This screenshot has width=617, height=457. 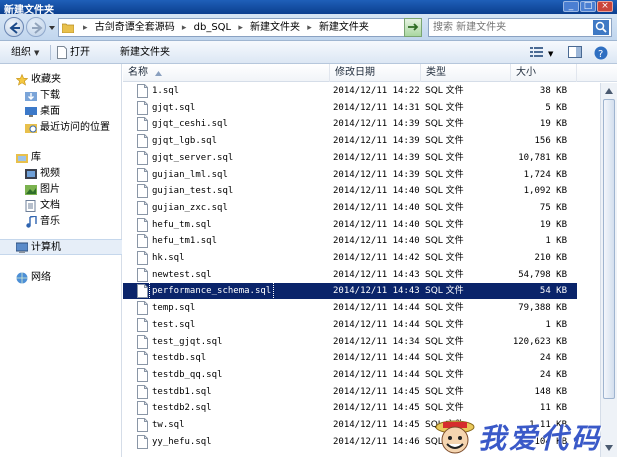 What do you see at coordinates (226, 73) in the screenshot?
I see `column-header-name: 名称` at bounding box center [226, 73].